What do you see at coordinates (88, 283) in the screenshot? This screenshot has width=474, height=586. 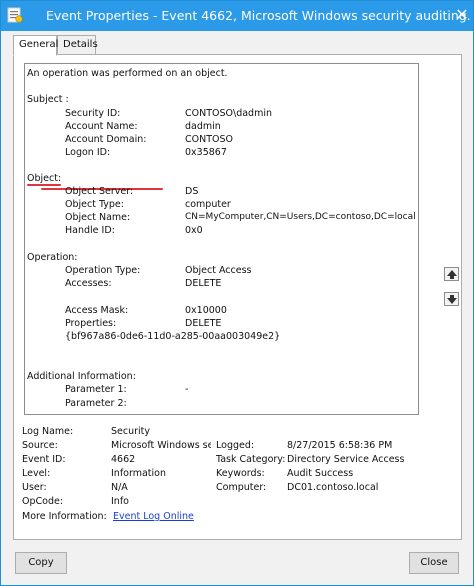 I see `operation-label: Accesses:` at bounding box center [88, 283].